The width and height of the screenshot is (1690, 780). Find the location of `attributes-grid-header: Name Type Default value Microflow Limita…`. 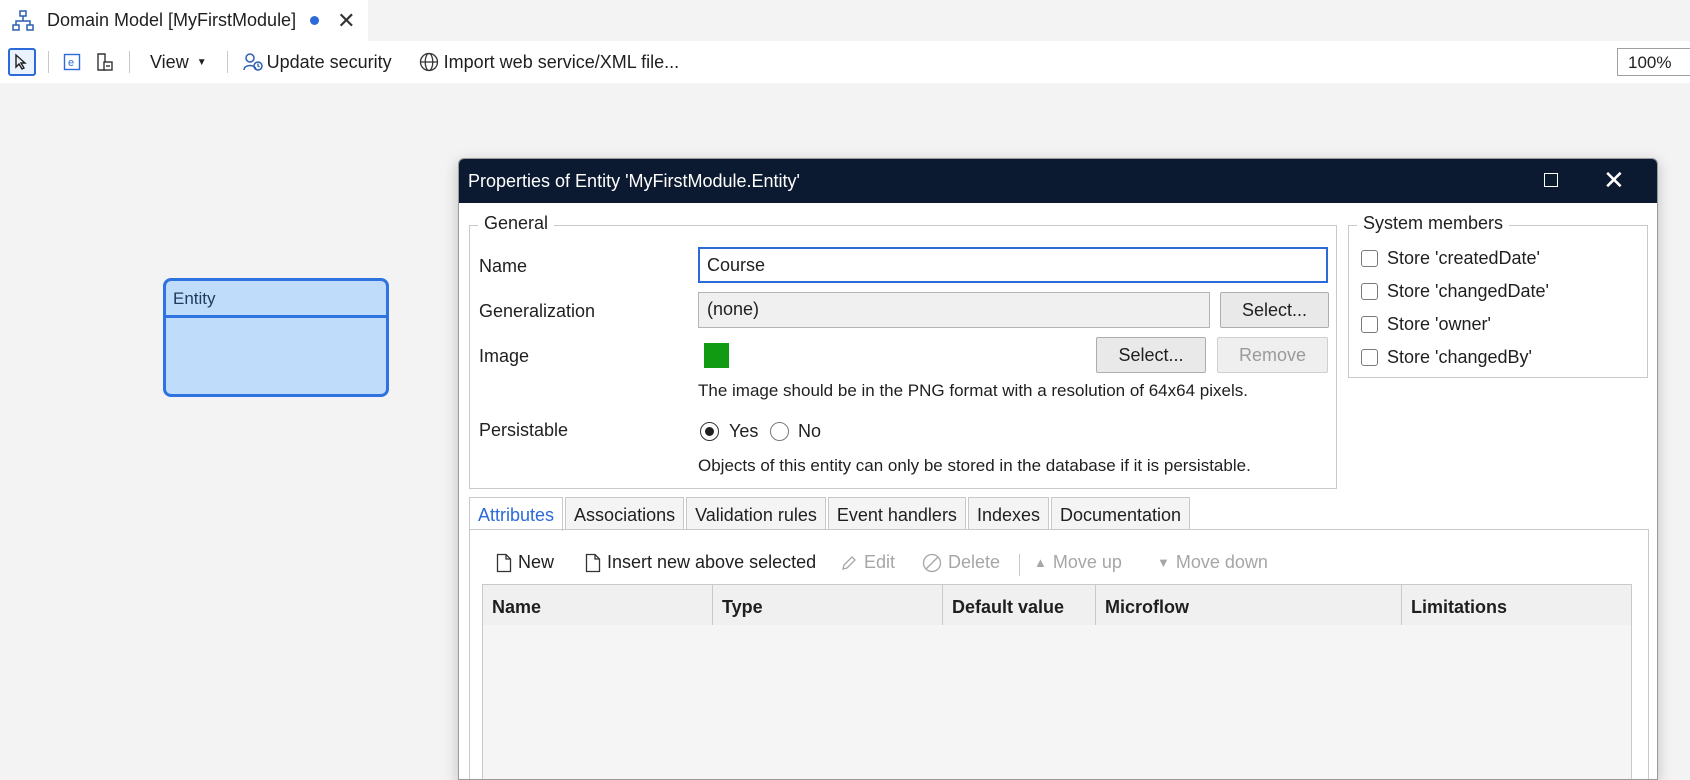

attributes-grid-header: Name Type Default value Microflow Limita… is located at coordinates (1057, 605).